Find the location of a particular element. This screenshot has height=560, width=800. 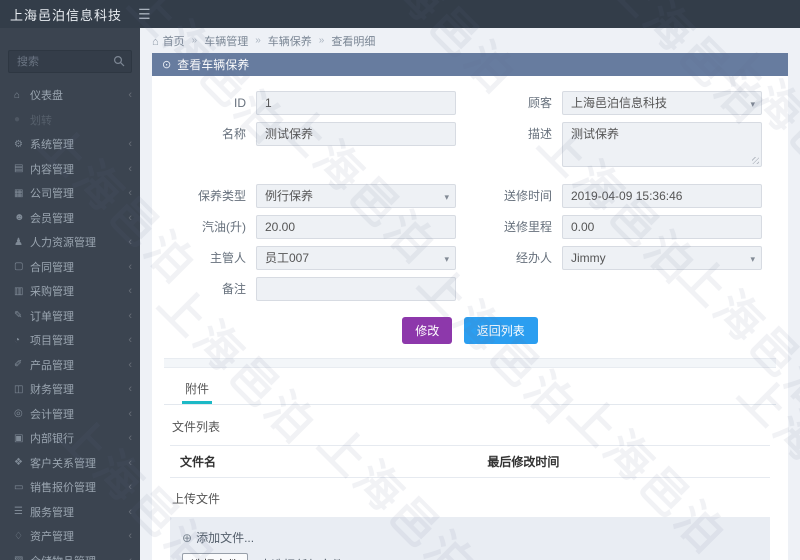

breadcrumb-item: 查看明细 is located at coordinates (353, 41).